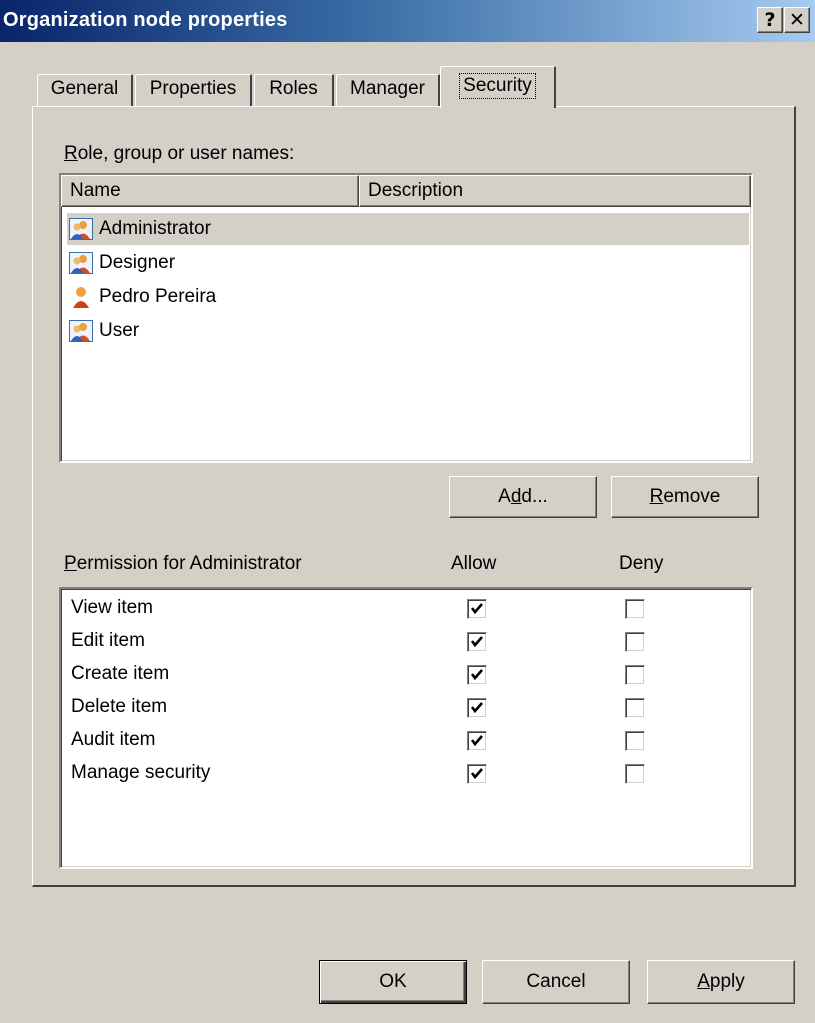 The height and width of the screenshot is (1023, 815). Describe the element at coordinates (407, 21) in the screenshot. I see `title-bar: Organization node properties ? ✕` at that location.